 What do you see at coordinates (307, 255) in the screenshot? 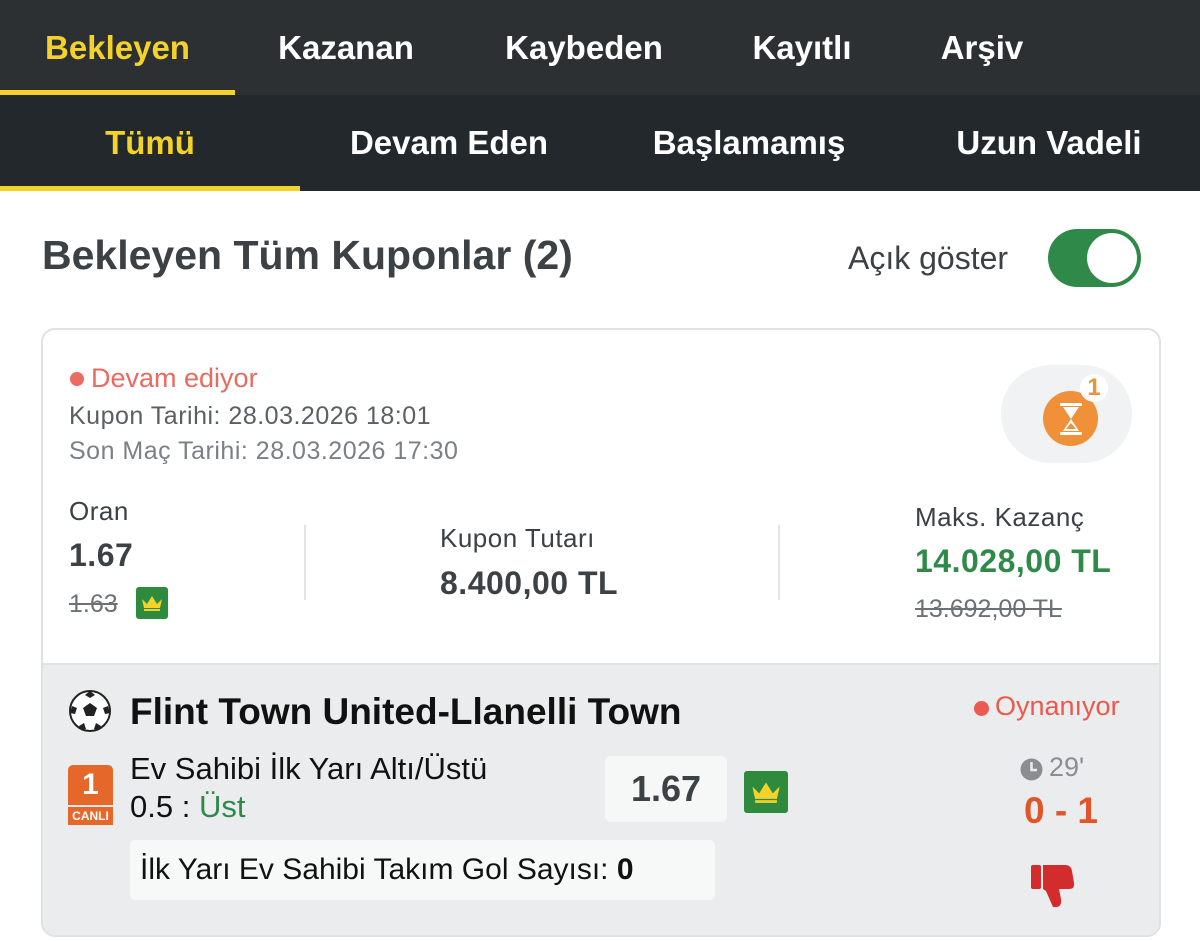
I see `page-title: Bekleyen Tüm Kuponlar (2)` at bounding box center [307, 255].